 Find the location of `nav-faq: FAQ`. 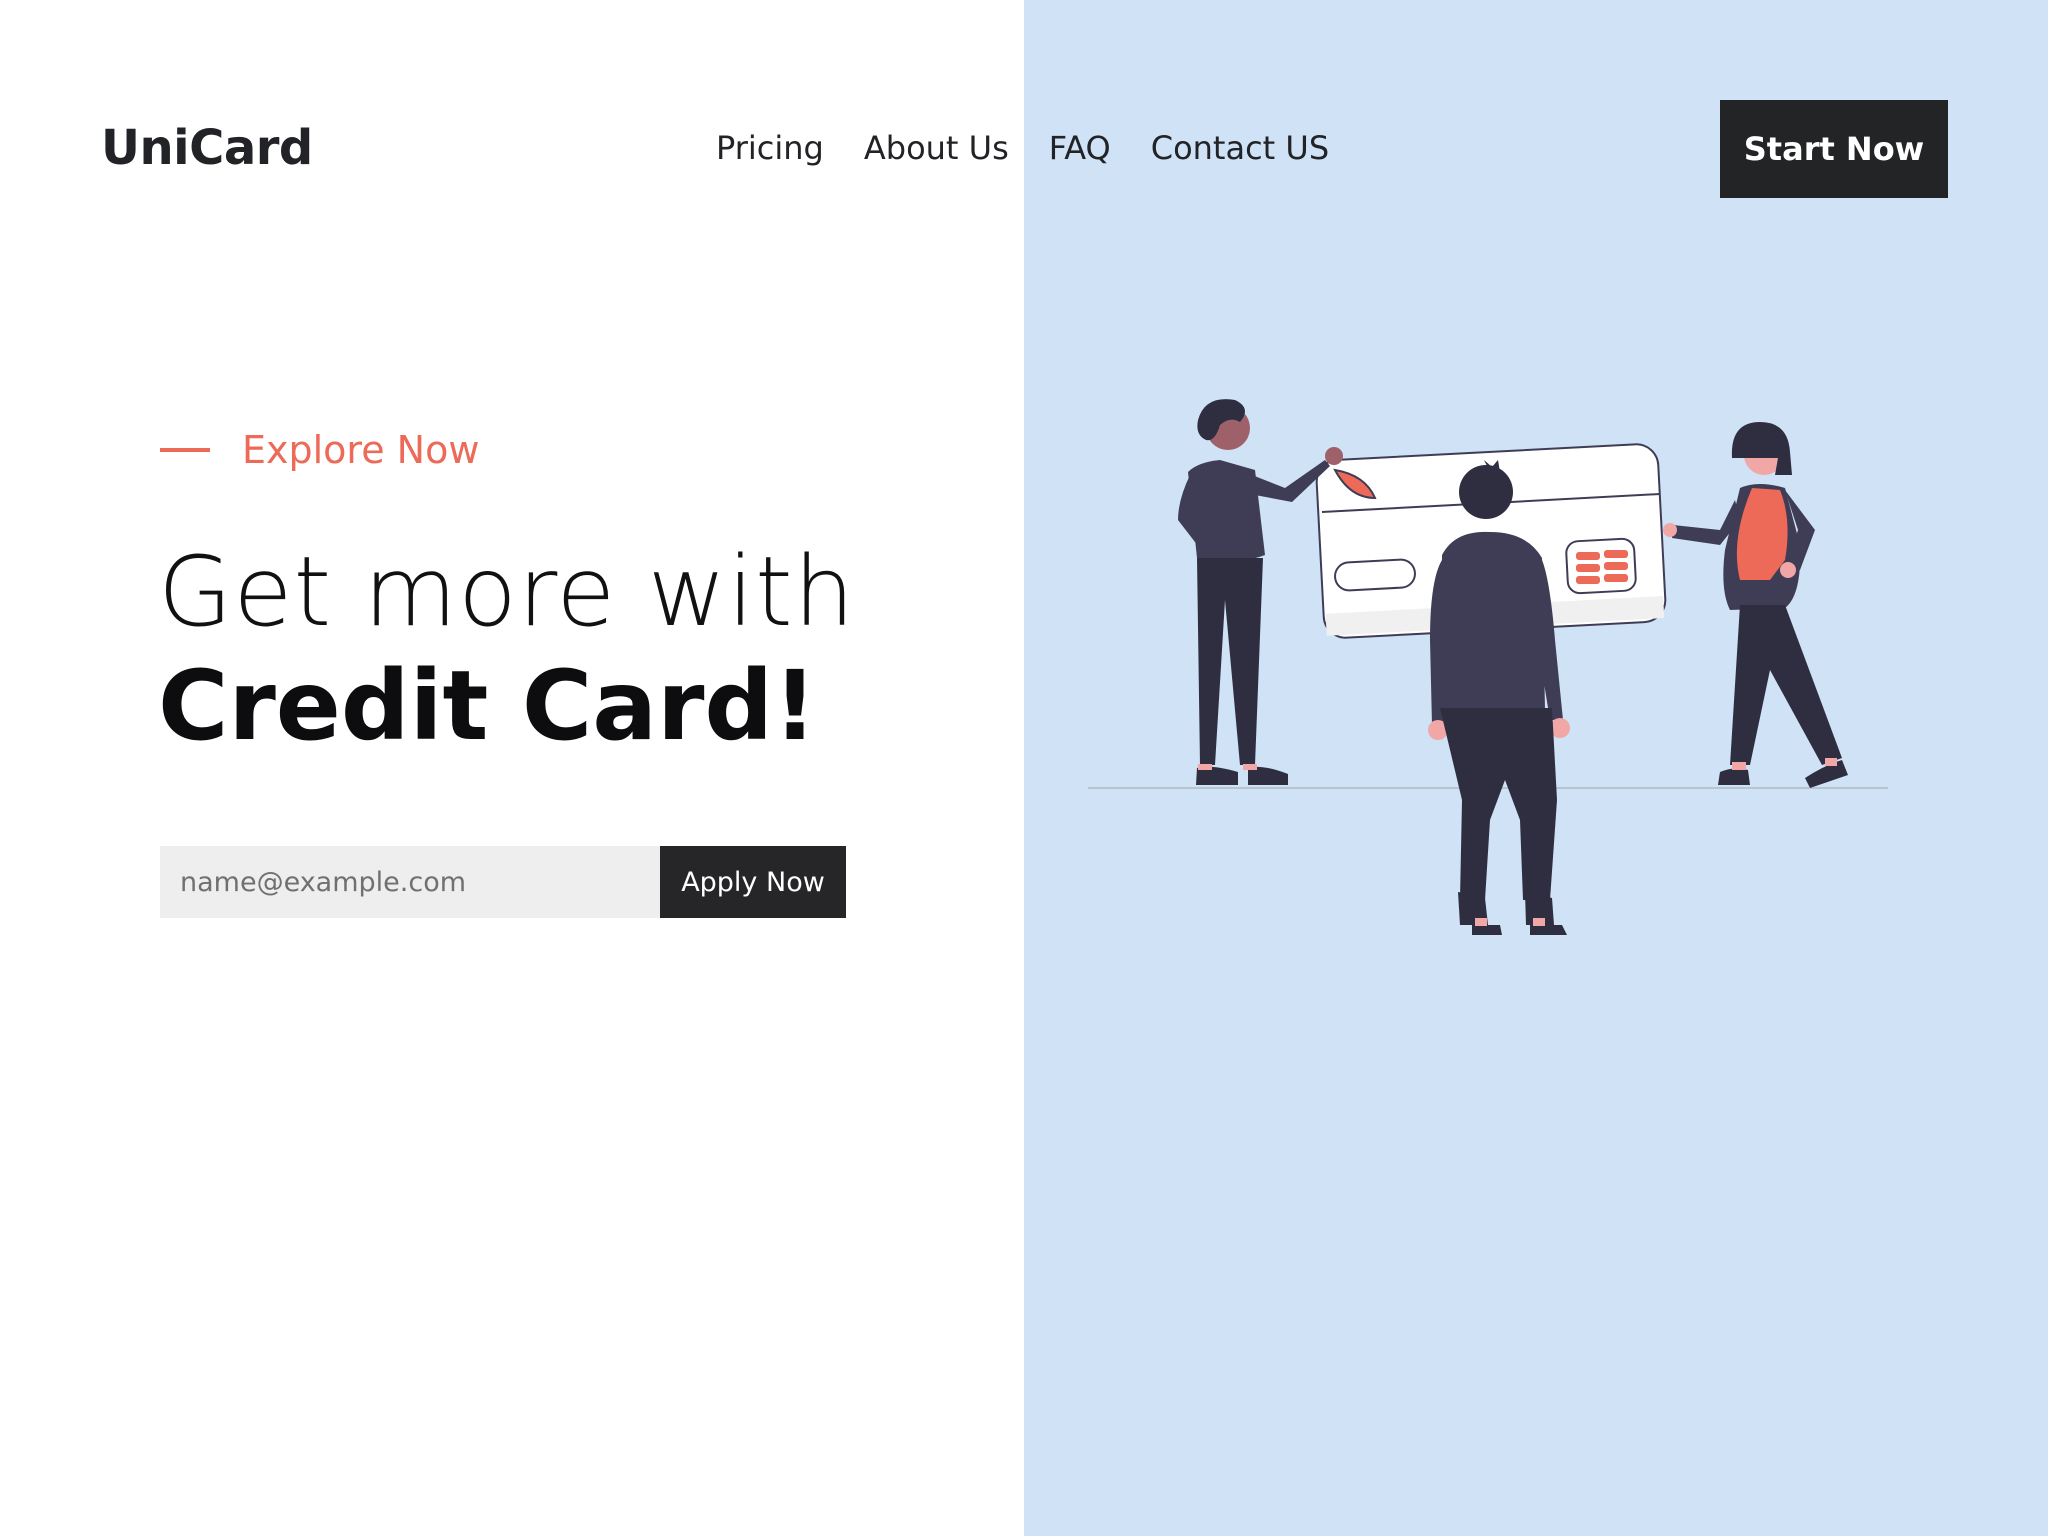

nav-faq: FAQ is located at coordinates (1080, 148).